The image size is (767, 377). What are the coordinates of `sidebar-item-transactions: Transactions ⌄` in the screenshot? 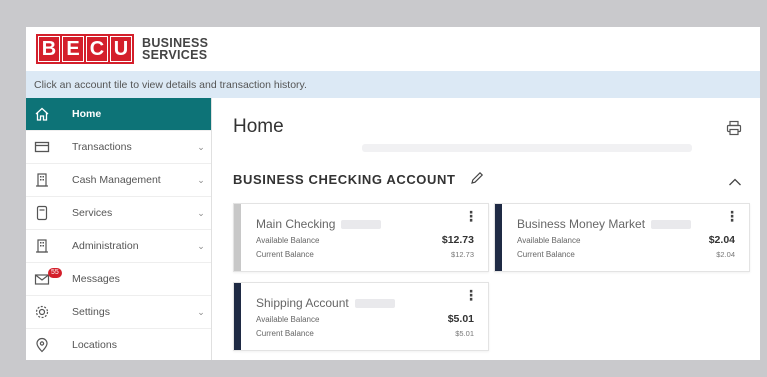 It's located at (118, 147).